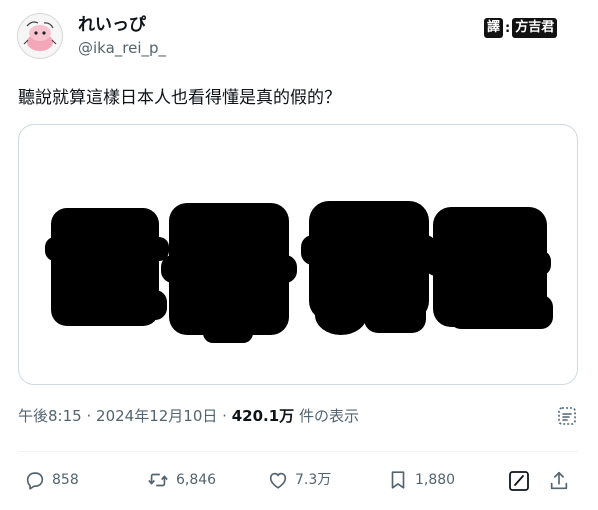 The width and height of the screenshot is (598, 510). Describe the element at coordinates (156, 416) in the screenshot. I see `tweet-date: 2024年12月10日` at that location.